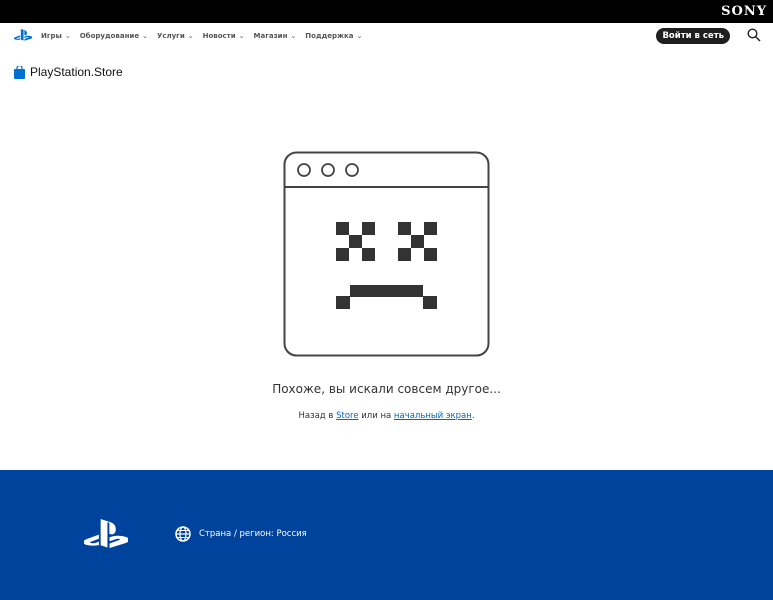 The width and height of the screenshot is (773, 600). I want to click on home-link: начальный экран, so click(433, 416).